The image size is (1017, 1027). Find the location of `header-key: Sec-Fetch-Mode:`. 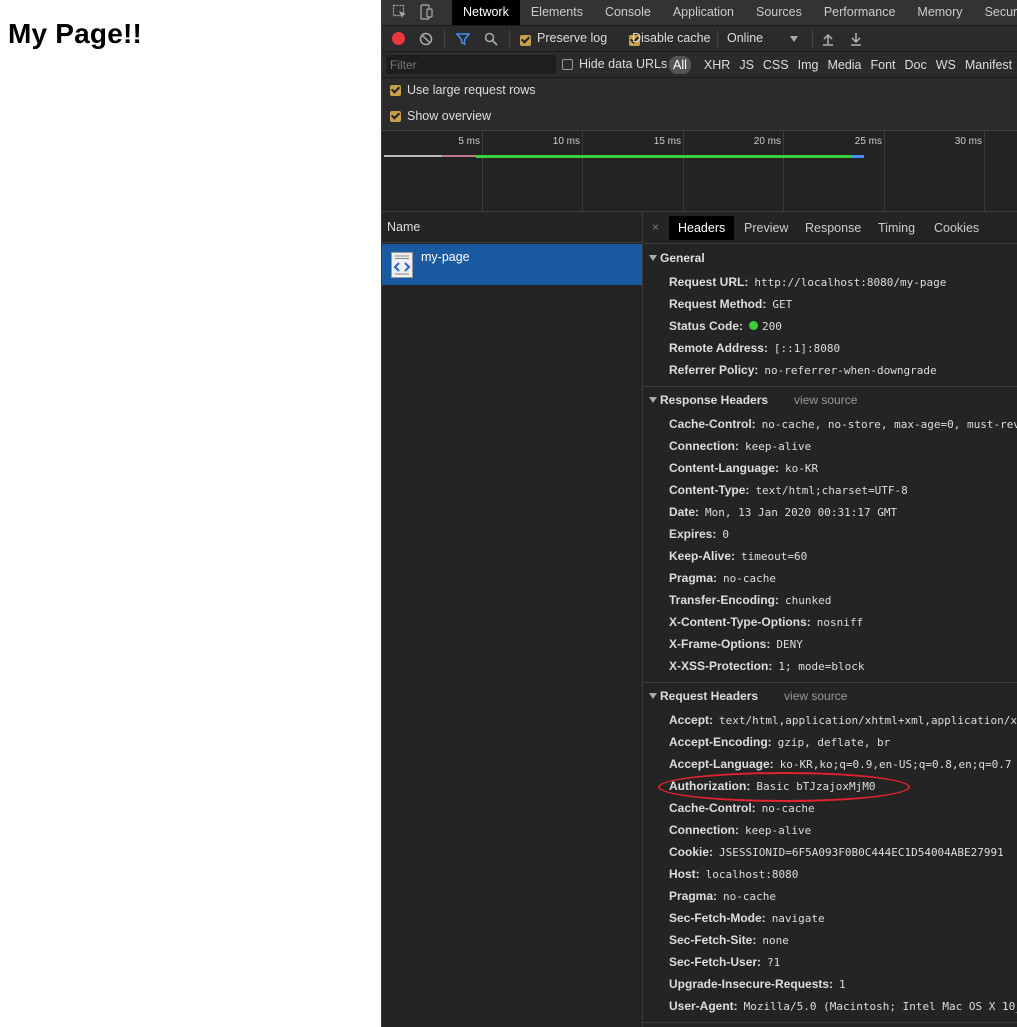

header-key: Sec-Fetch-Mode: is located at coordinates (717, 918).